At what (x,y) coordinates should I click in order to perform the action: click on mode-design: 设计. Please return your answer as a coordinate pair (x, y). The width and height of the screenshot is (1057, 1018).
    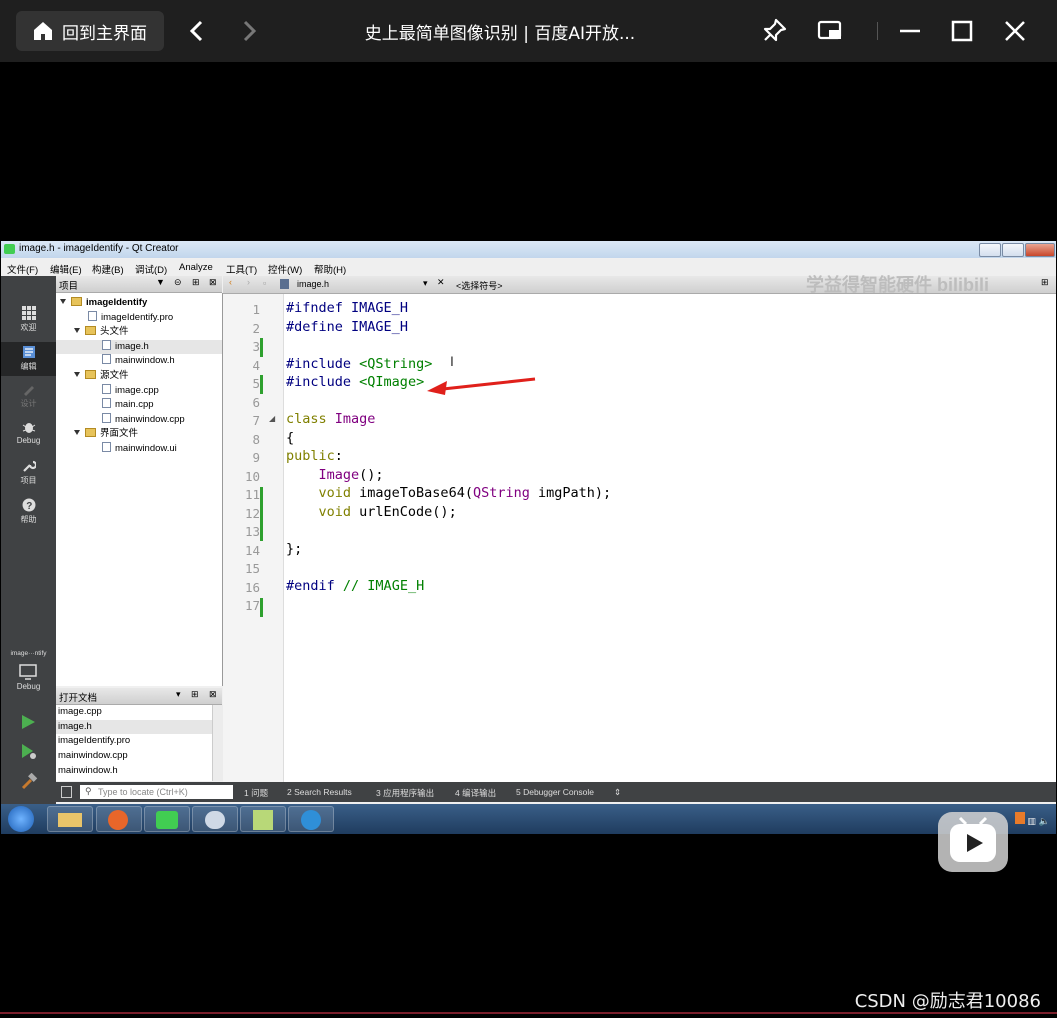
    Looking at the image, I should click on (28, 399).